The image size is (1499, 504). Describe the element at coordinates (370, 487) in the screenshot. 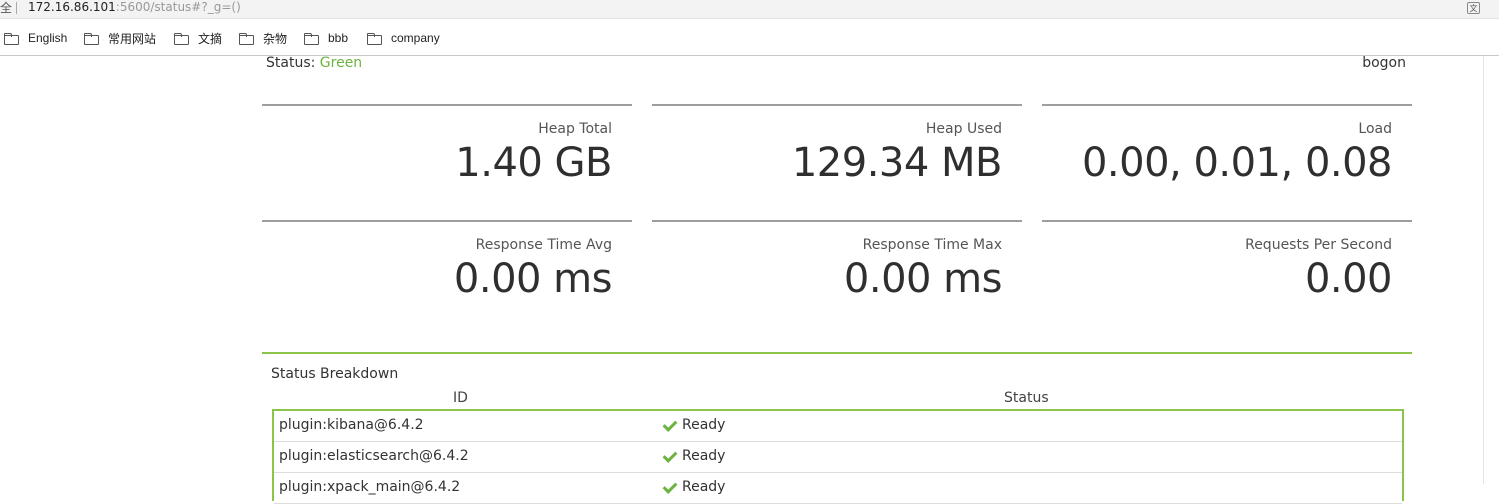

I see `plugin-id: plugin:xpack_main@6.4.2` at that location.